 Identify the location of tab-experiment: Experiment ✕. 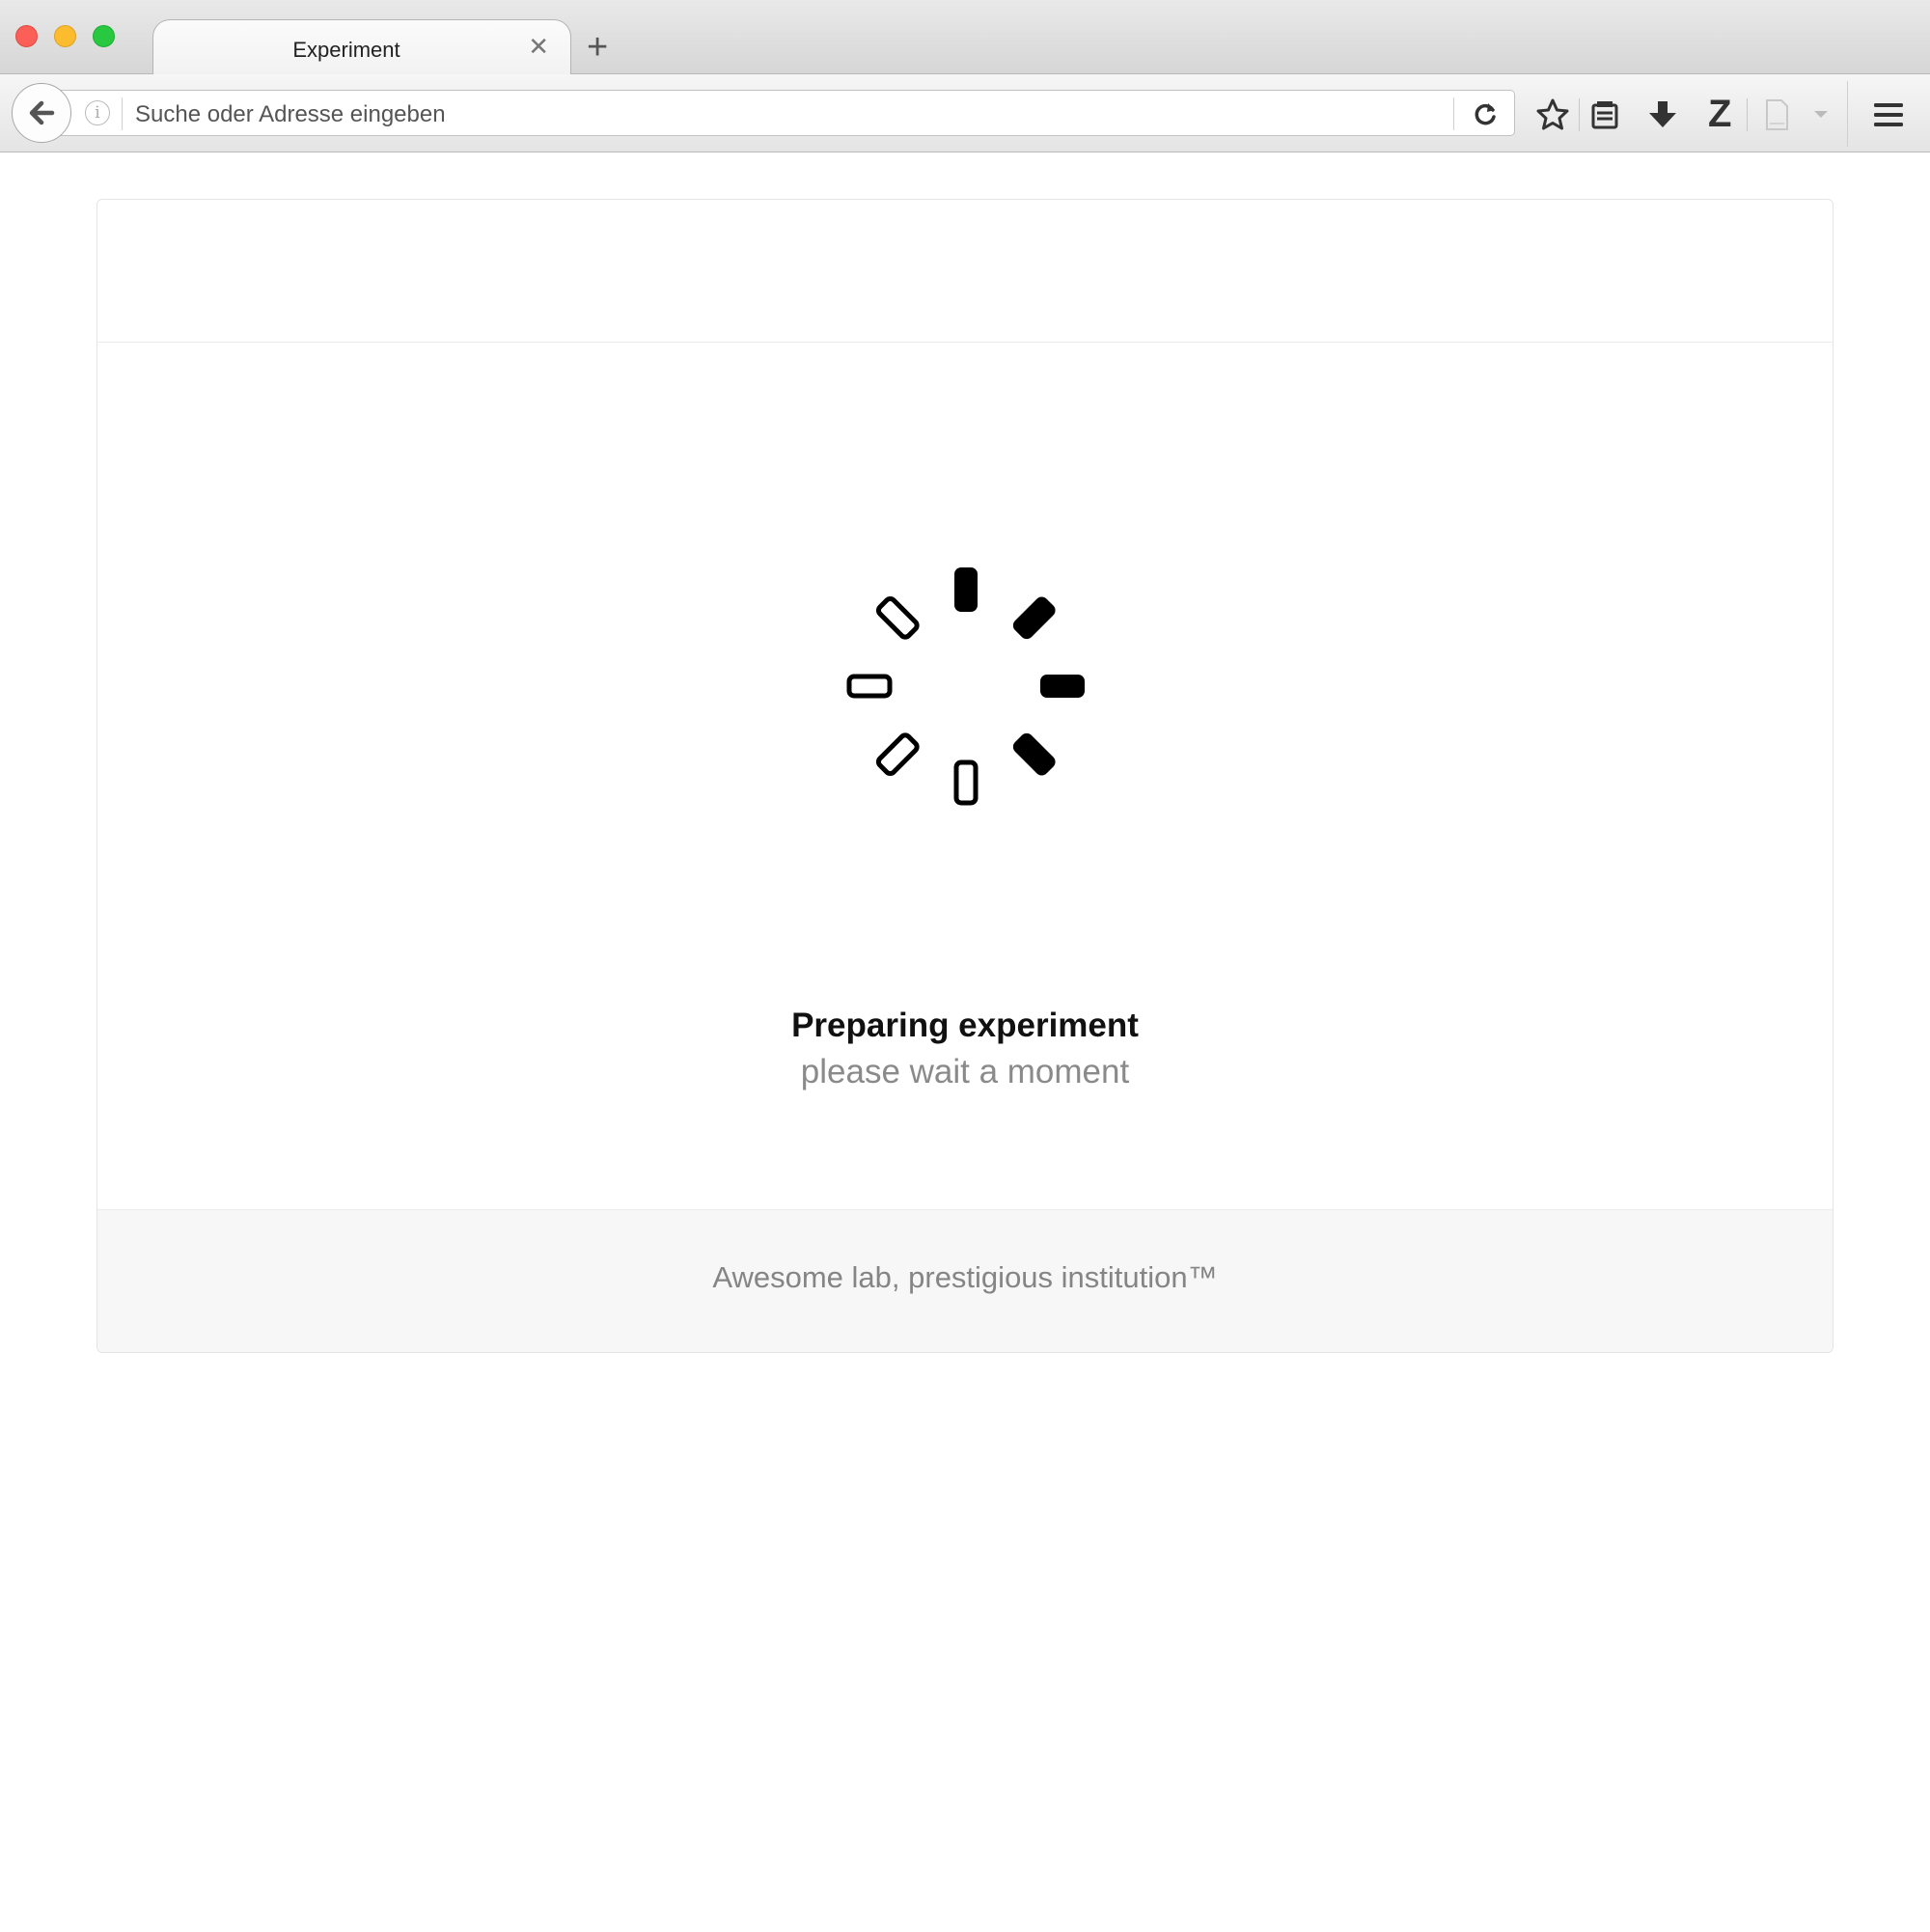
(361, 47).